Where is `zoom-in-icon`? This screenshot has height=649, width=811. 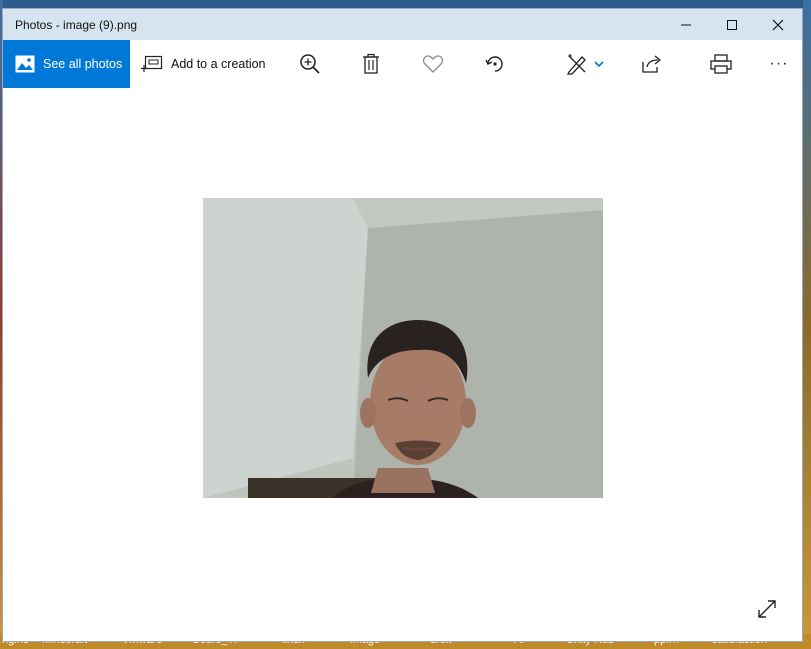
zoom-in-icon is located at coordinates (310, 64).